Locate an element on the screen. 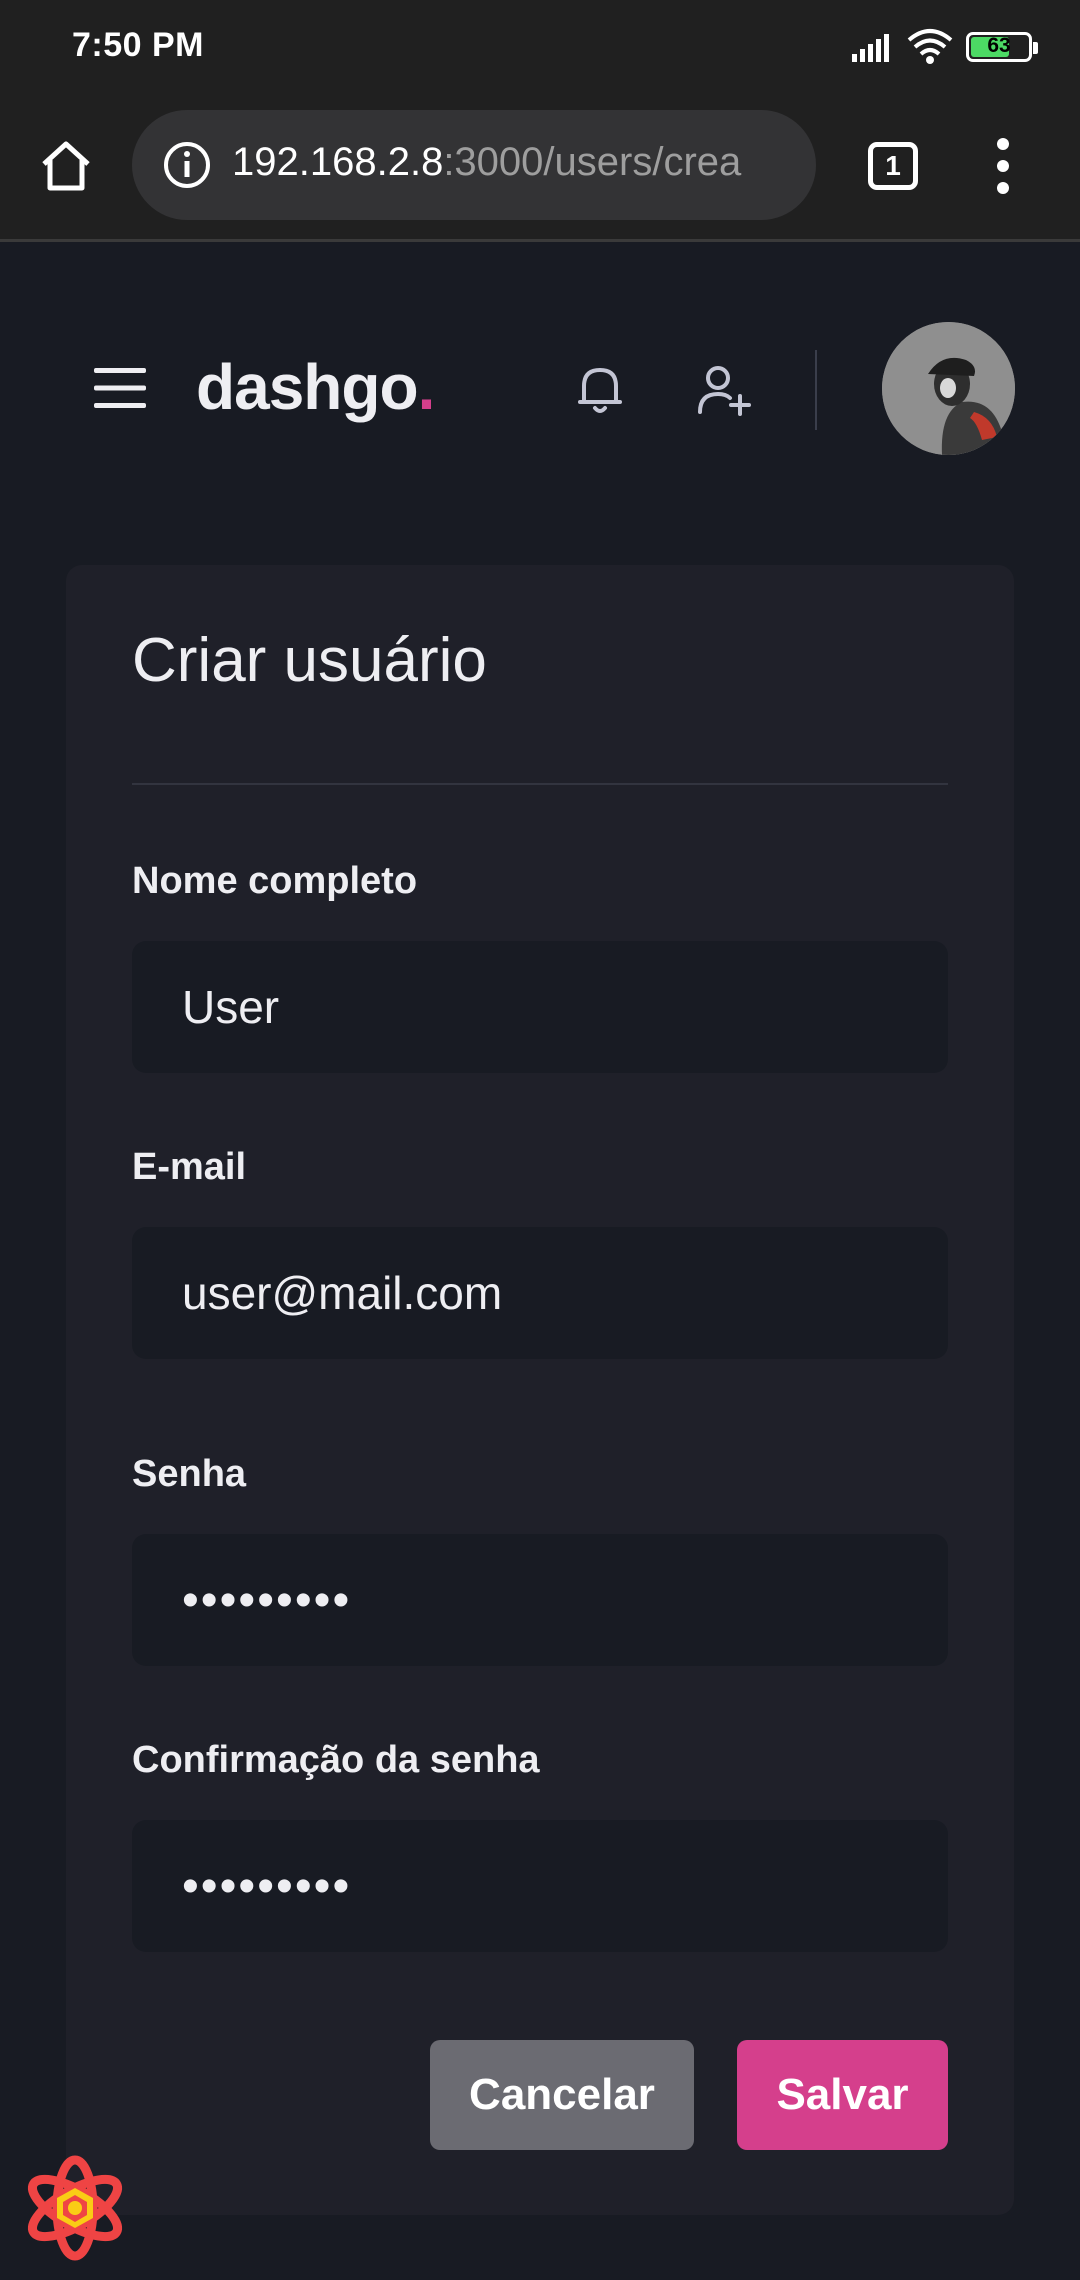  save-button: Salvar is located at coordinates (842, 2095).